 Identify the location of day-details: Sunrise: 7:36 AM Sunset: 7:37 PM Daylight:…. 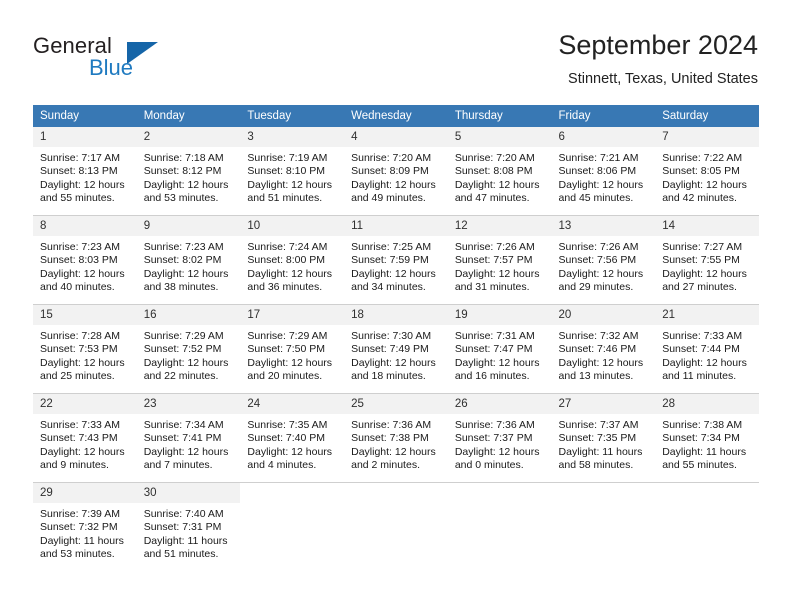
(500, 445).